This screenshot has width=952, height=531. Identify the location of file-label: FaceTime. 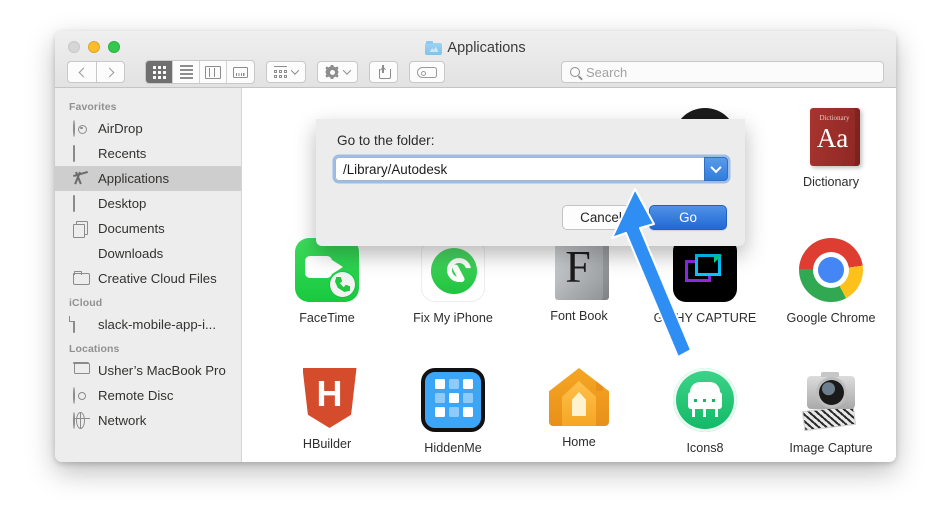
(327, 318).